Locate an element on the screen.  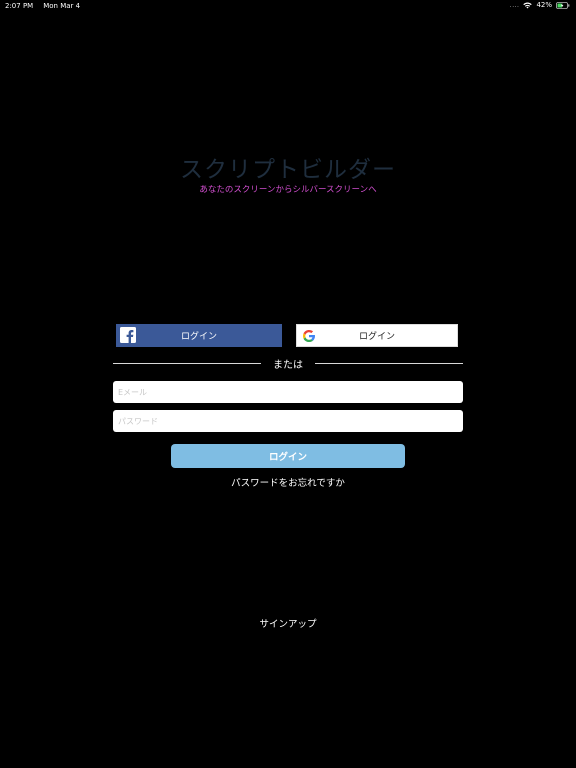
battery-charging-icon is located at coordinates (563, 5).